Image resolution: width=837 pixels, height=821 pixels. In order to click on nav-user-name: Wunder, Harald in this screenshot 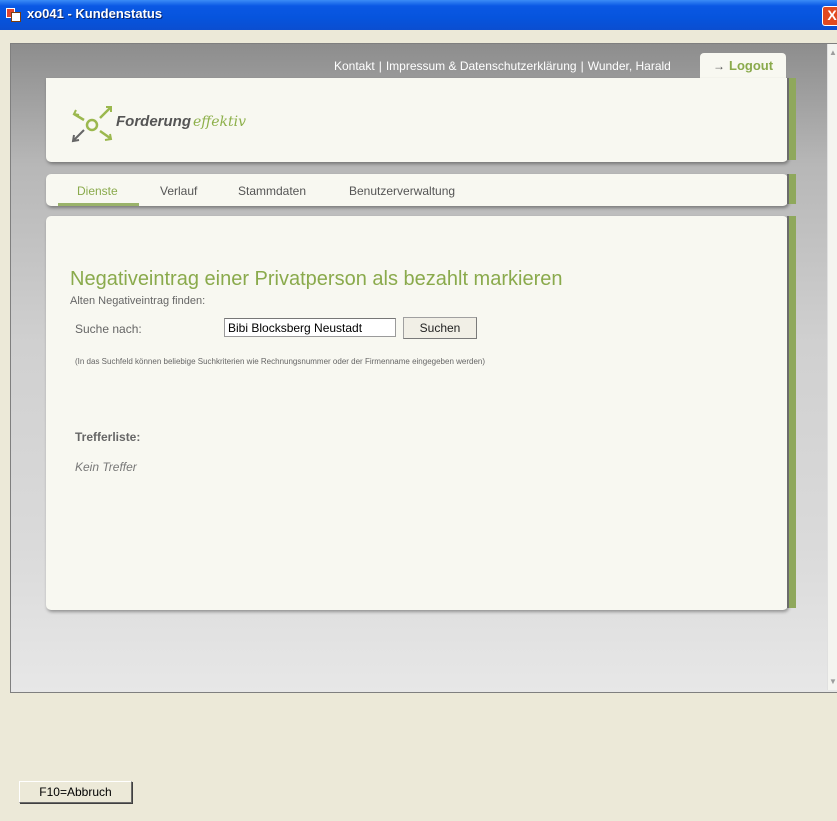, I will do `click(629, 66)`.